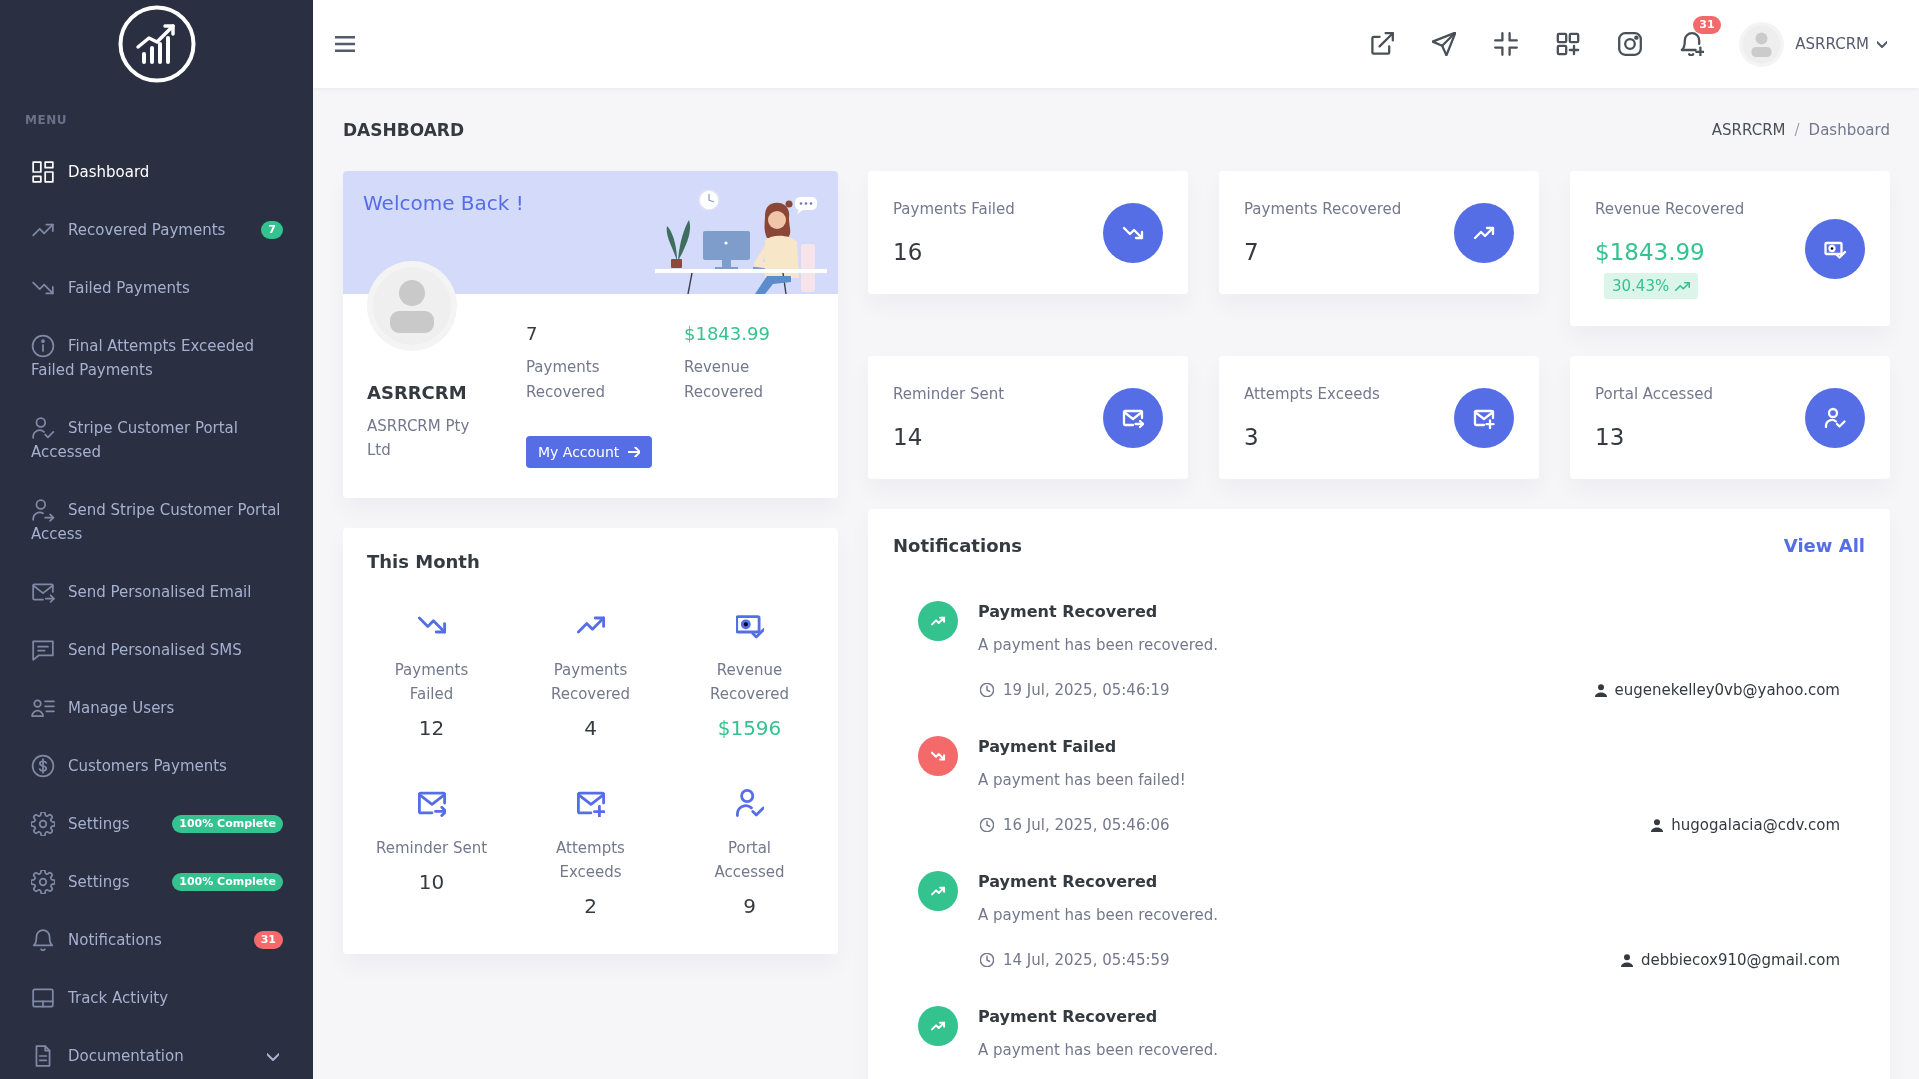 This screenshot has height=1079, width=1919. What do you see at coordinates (412, 306) in the screenshot?
I see `avatar-icon` at bounding box center [412, 306].